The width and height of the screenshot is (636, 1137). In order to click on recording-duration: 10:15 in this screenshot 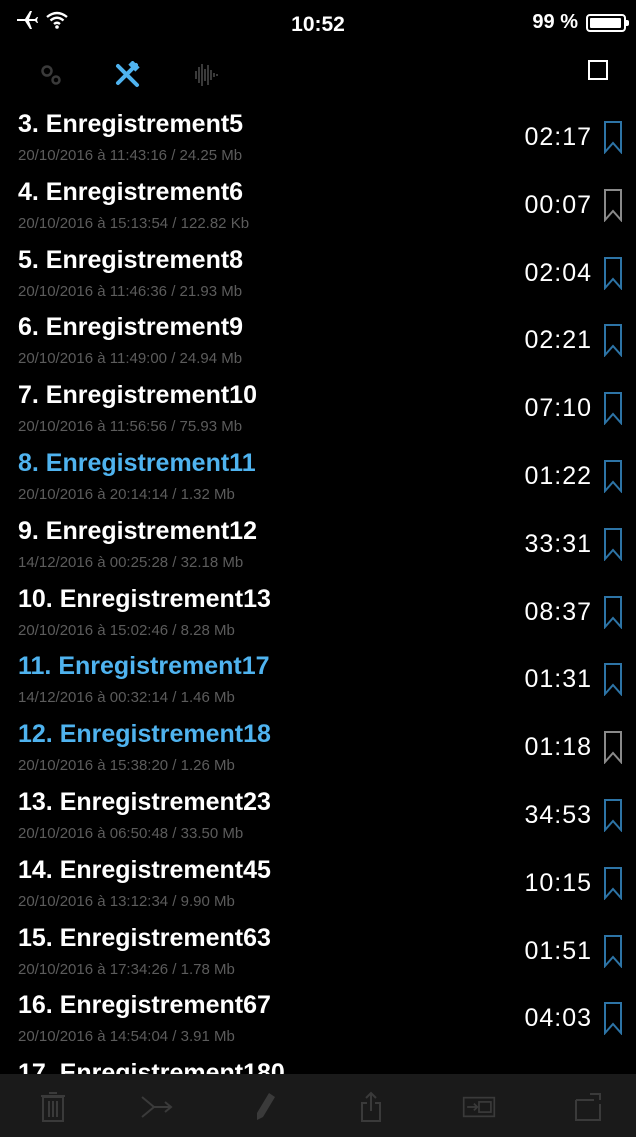, I will do `click(558, 882)`.